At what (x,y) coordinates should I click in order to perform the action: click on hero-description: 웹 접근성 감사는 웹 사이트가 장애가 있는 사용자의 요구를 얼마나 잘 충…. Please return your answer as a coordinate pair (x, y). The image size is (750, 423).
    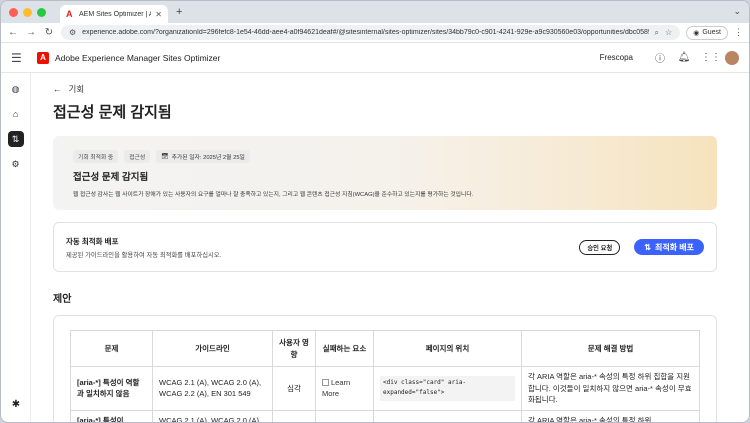
    Looking at the image, I should click on (273, 195).